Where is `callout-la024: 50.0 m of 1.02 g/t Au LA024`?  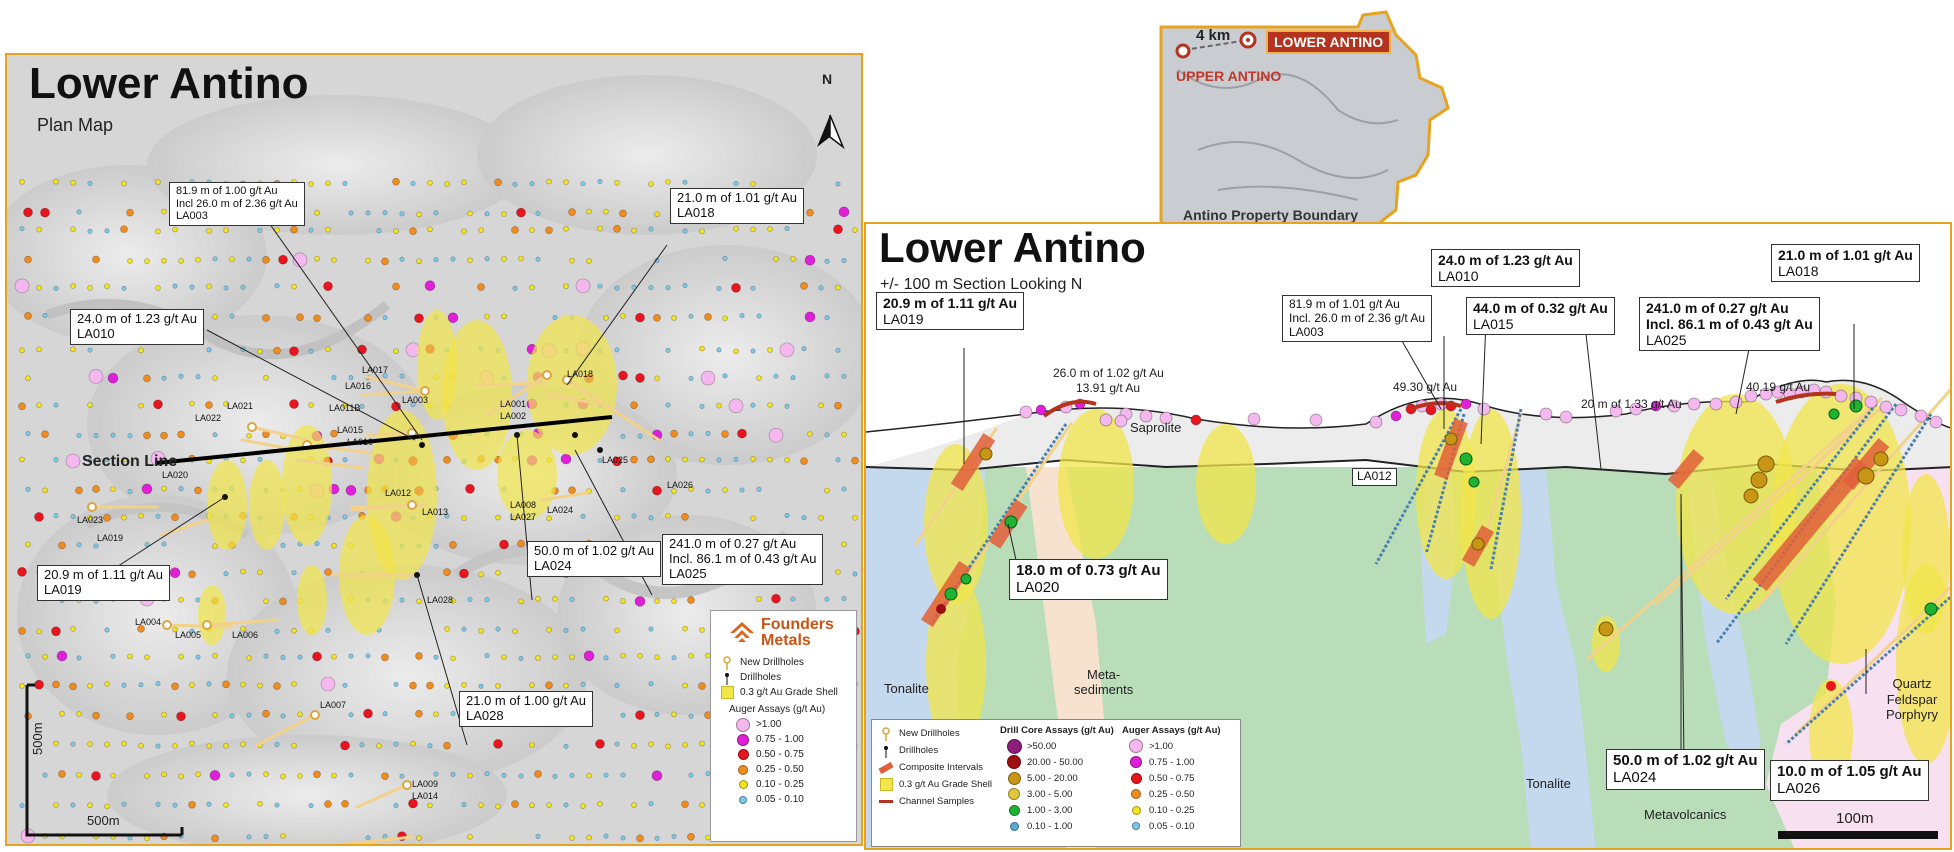 callout-la024: 50.0 m of 1.02 g/t Au LA024 is located at coordinates (594, 559).